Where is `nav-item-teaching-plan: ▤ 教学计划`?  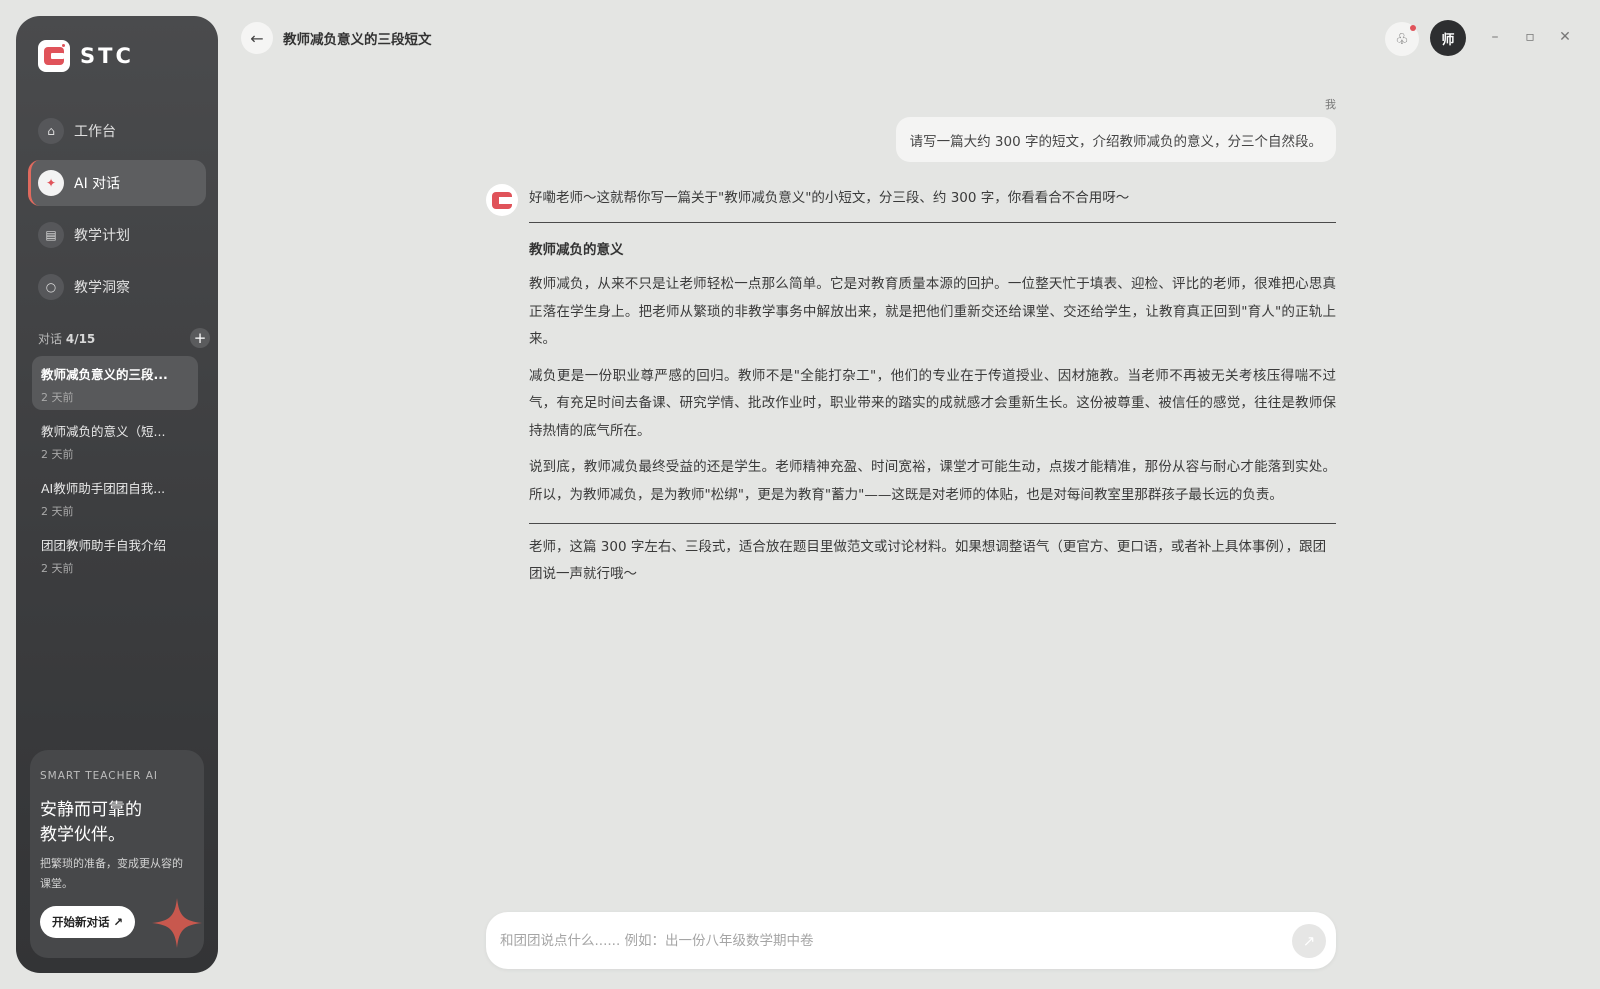
nav-item-teaching-plan: ▤ 教学计划 is located at coordinates (117, 235).